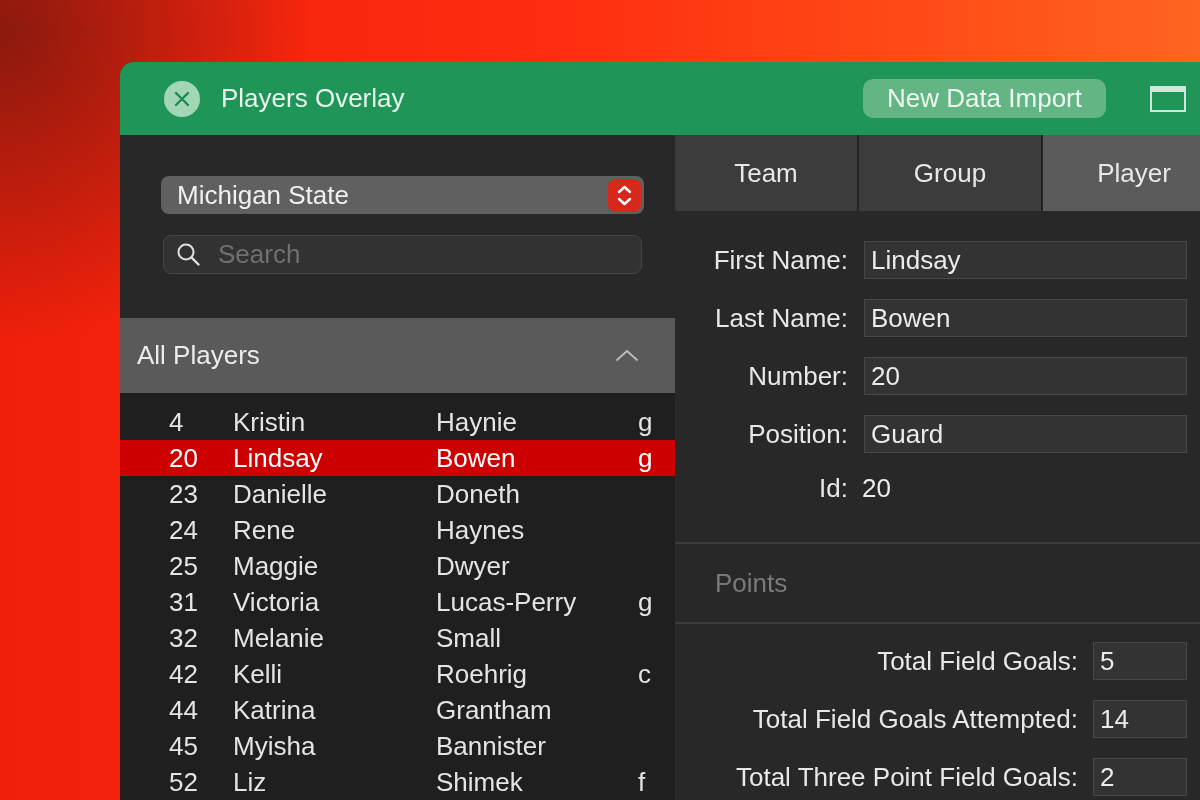  What do you see at coordinates (480, 530) in the screenshot?
I see `player-last-name: Haynes` at bounding box center [480, 530].